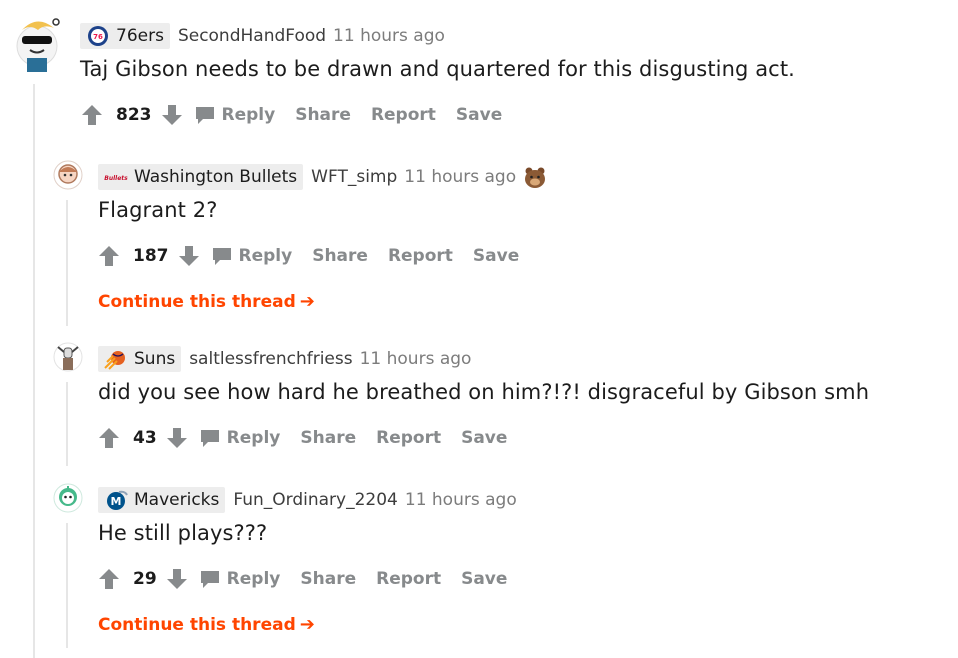 The image size is (958, 658). Describe the element at coordinates (158, 210) in the screenshot. I see `comment-body: Flagrant 2?` at that location.